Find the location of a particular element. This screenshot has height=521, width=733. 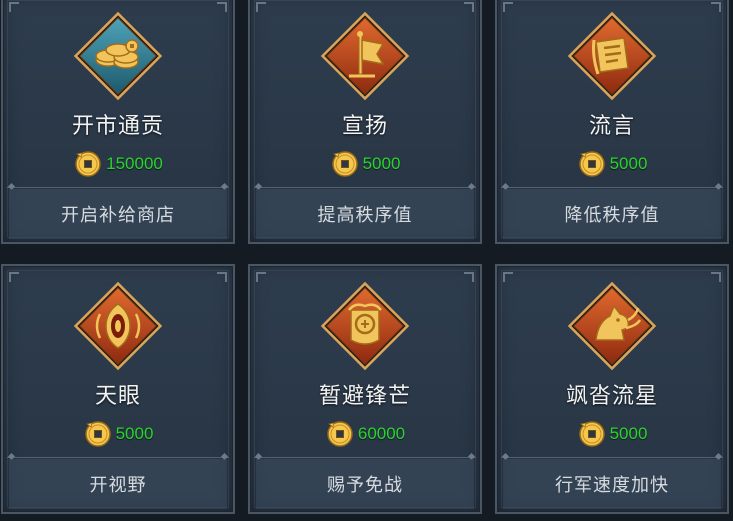

meteor-horse-icon is located at coordinates (612, 326).